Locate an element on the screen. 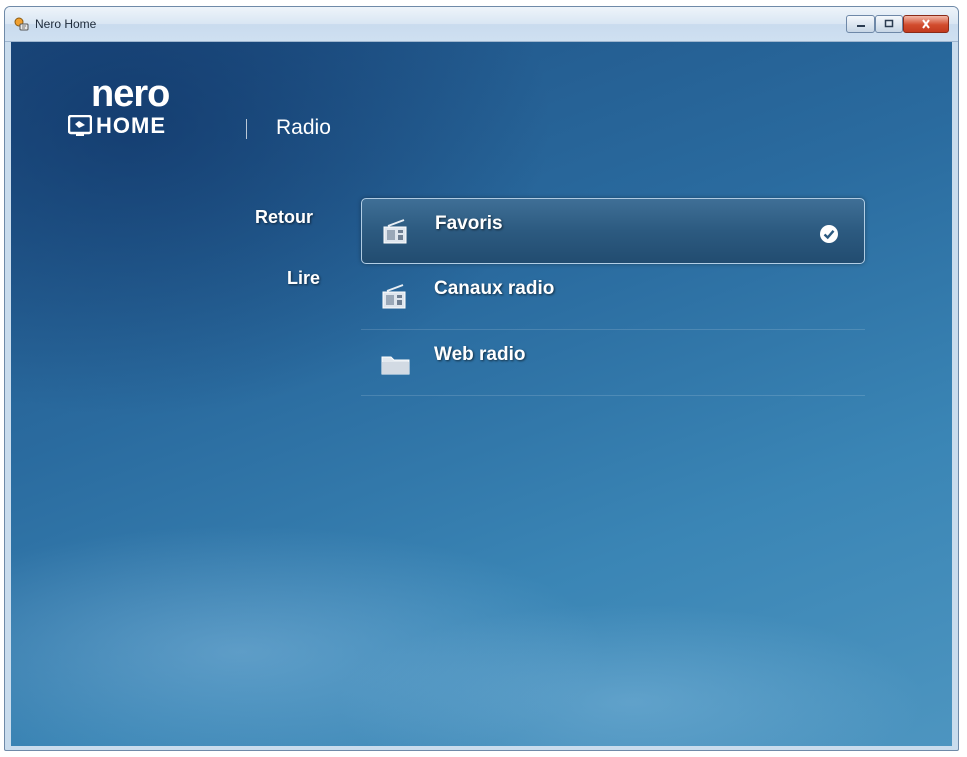 Image resolution: width=967 pixels, height=757 pixels. title-separator is located at coordinates (246, 129).